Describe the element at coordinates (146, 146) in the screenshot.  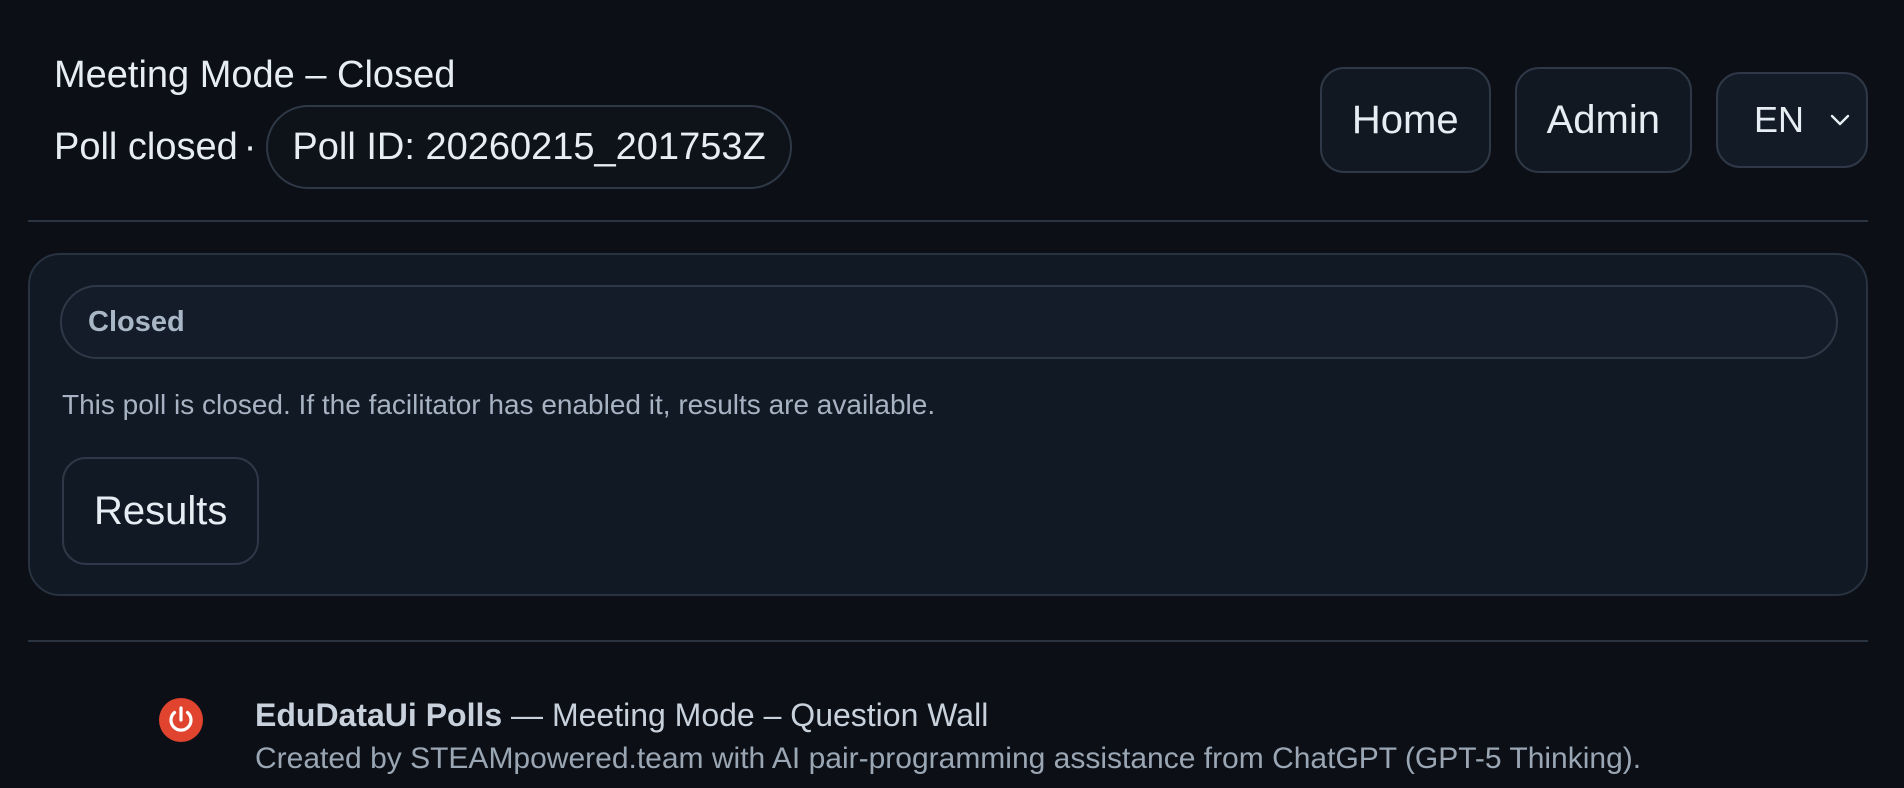
I see `poll-status-text: Poll closed` at that location.